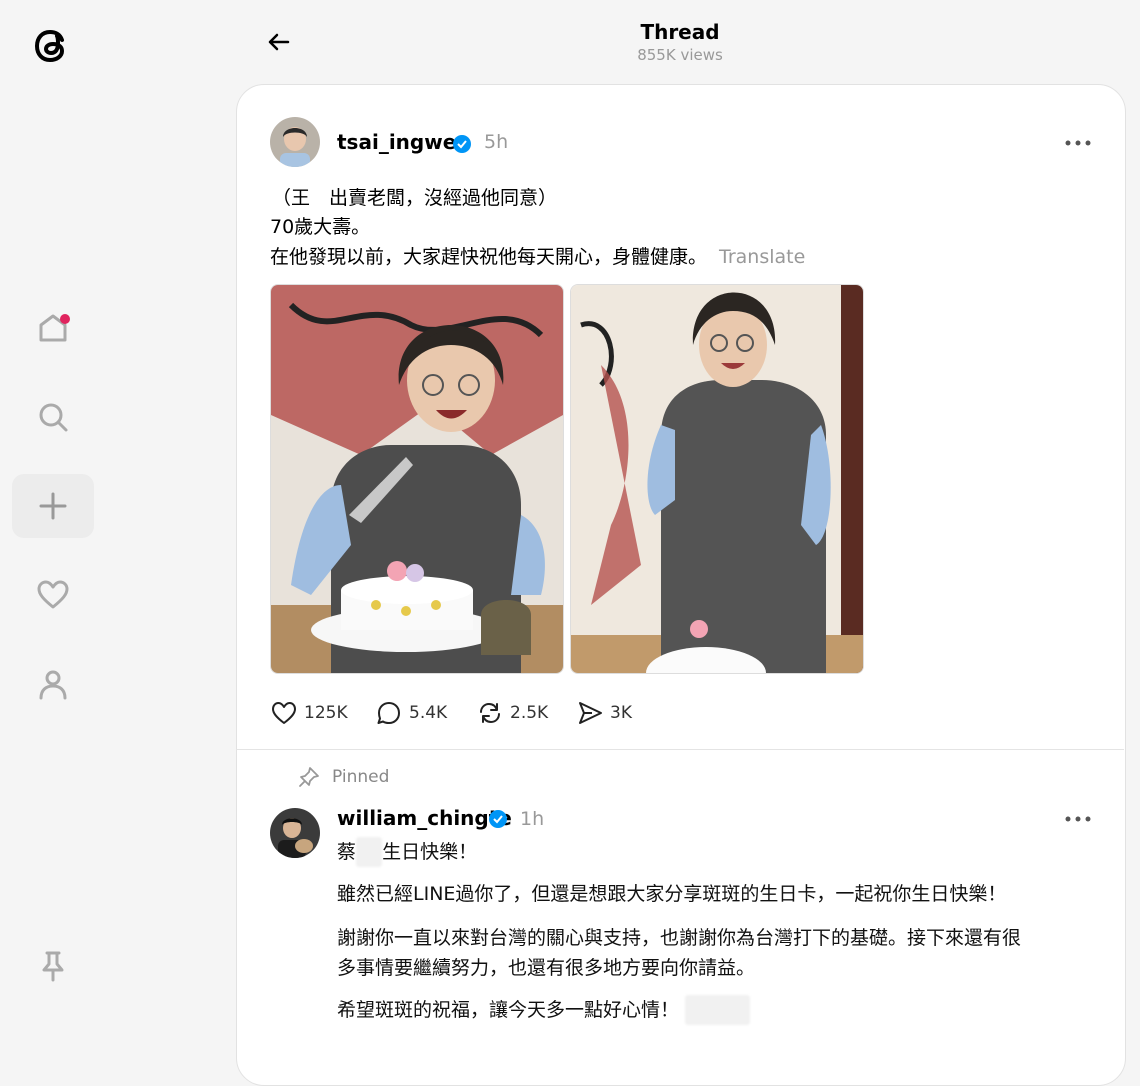  I want to click on avatar, so click(295, 142).